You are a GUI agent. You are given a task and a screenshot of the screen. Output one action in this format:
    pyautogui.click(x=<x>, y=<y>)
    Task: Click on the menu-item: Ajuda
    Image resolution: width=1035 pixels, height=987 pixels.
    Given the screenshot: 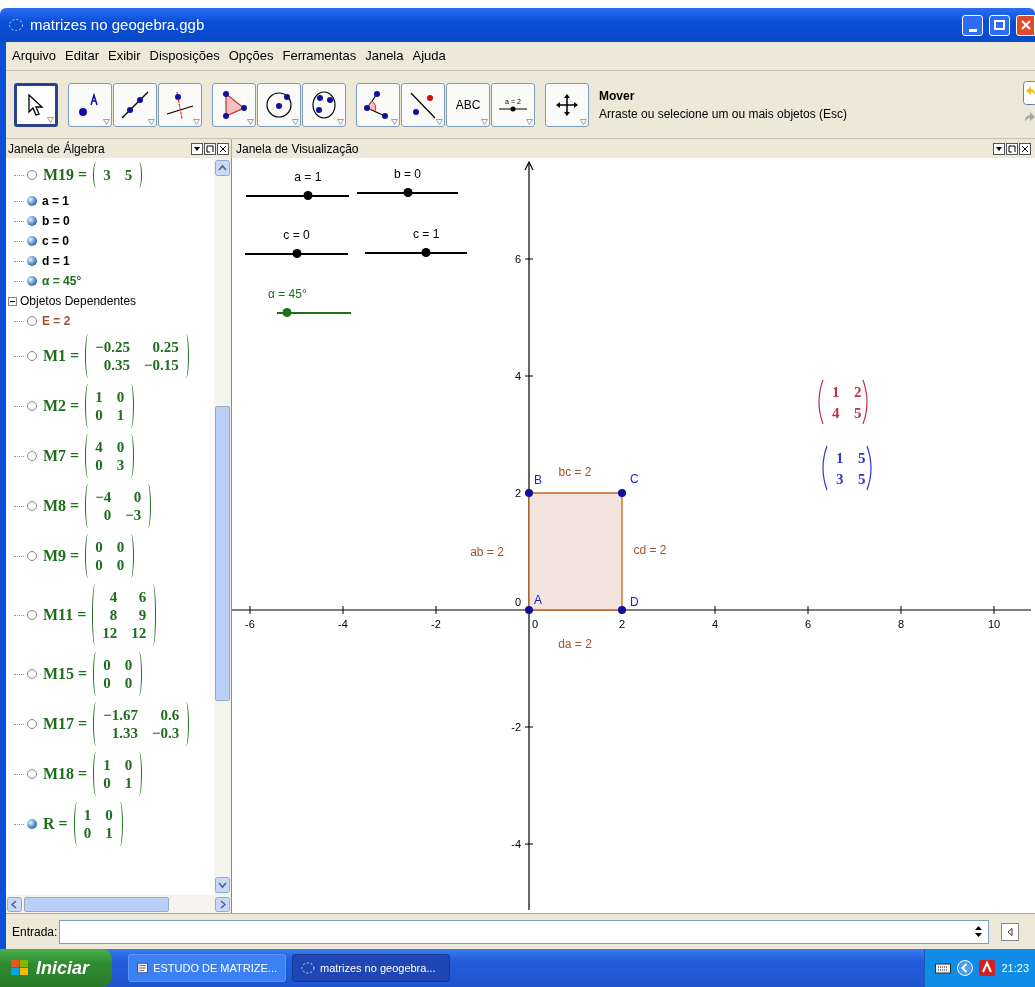 What is the action you would take?
    pyautogui.click(x=429, y=56)
    